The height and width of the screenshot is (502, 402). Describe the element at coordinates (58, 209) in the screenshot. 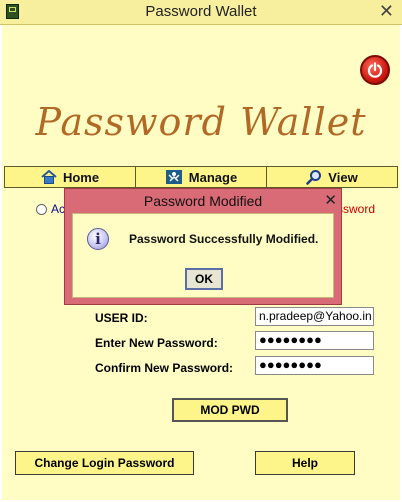

I see `radio-left-label: Ac` at that location.